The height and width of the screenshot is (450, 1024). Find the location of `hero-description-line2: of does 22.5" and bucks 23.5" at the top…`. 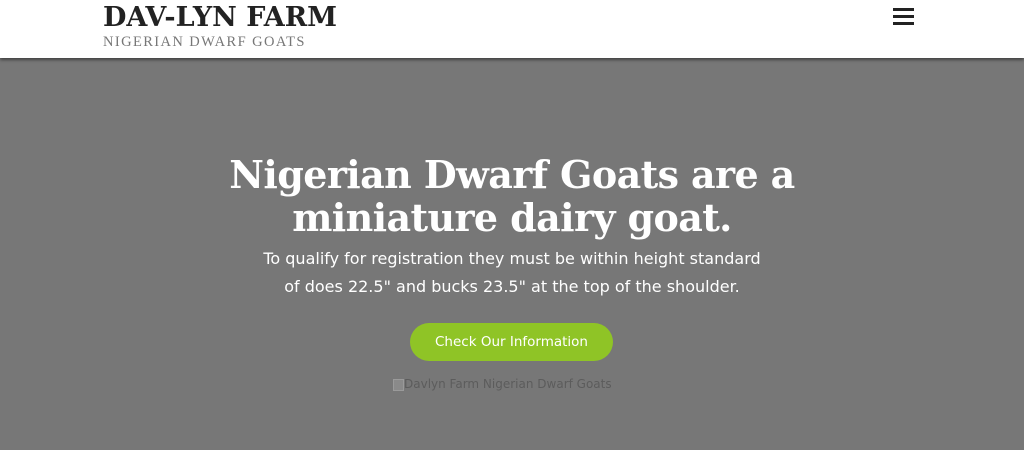

hero-description-line2: of does 22.5" and bucks 23.5" at the top… is located at coordinates (512, 286).